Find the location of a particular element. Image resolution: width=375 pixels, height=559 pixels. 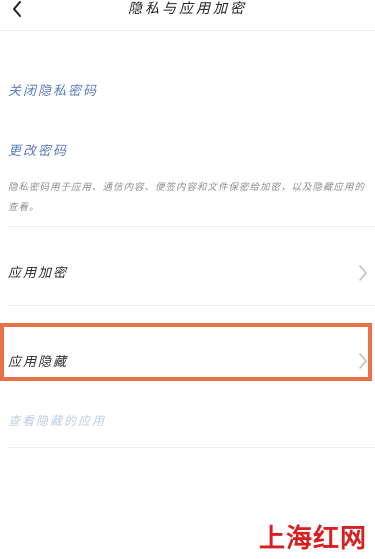

app-hide-item: 应用隐藏 is located at coordinates (187, 360).